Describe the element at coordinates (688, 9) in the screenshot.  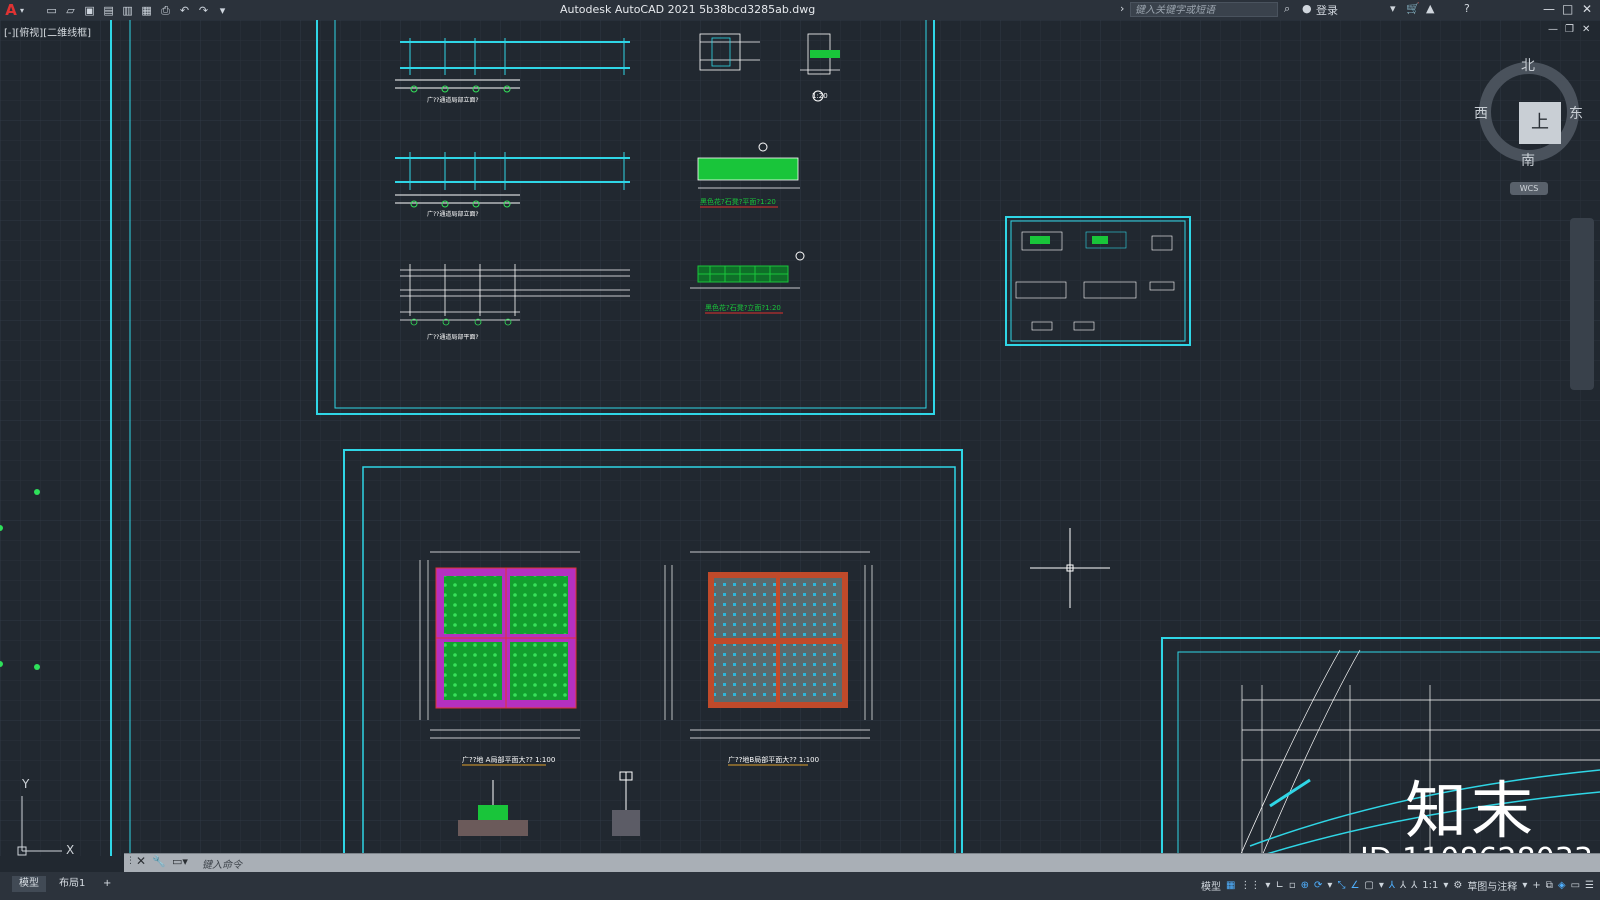
I see `window-title: Autodesk AutoCAD 2021 5b38bcd3285ab.dwg` at that location.